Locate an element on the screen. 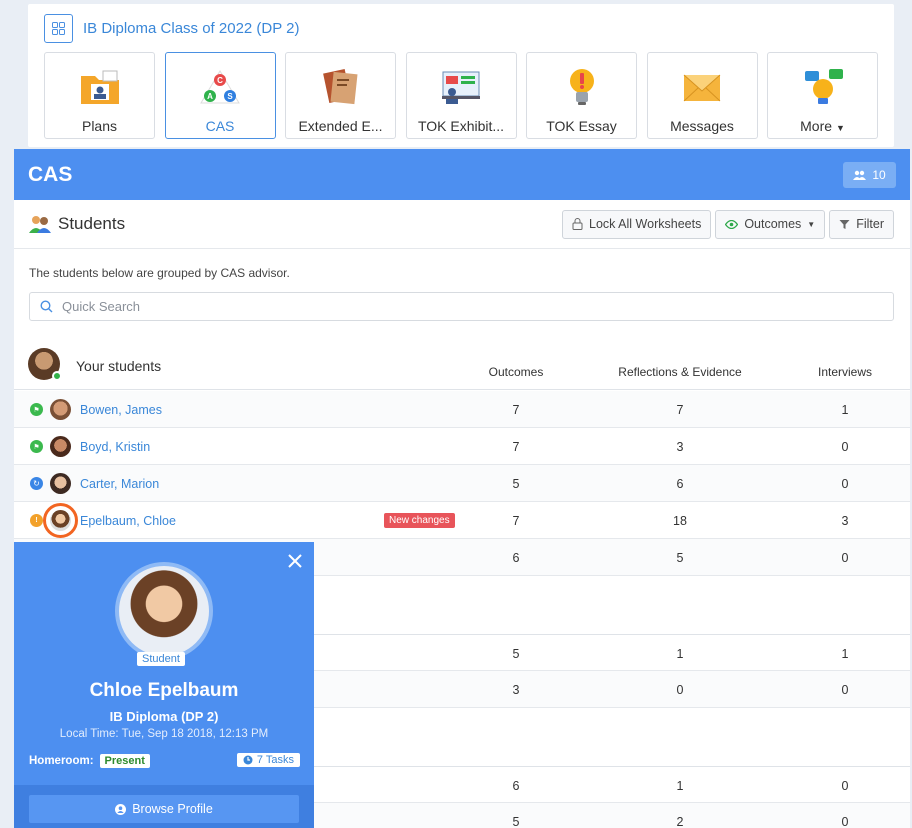 The width and height of the screenshot is (912, 828). tasks-button: 7 Tasks is located at coordinates (268, 760).